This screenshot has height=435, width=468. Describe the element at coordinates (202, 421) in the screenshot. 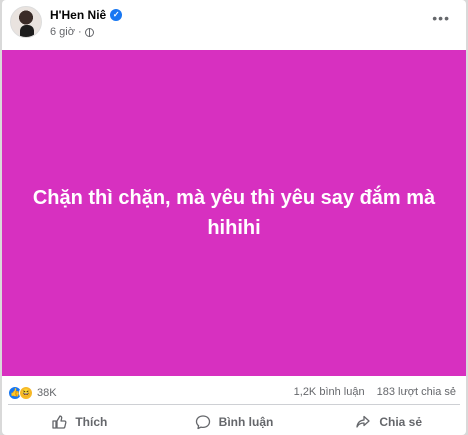

I see `comment-icon` at that location.